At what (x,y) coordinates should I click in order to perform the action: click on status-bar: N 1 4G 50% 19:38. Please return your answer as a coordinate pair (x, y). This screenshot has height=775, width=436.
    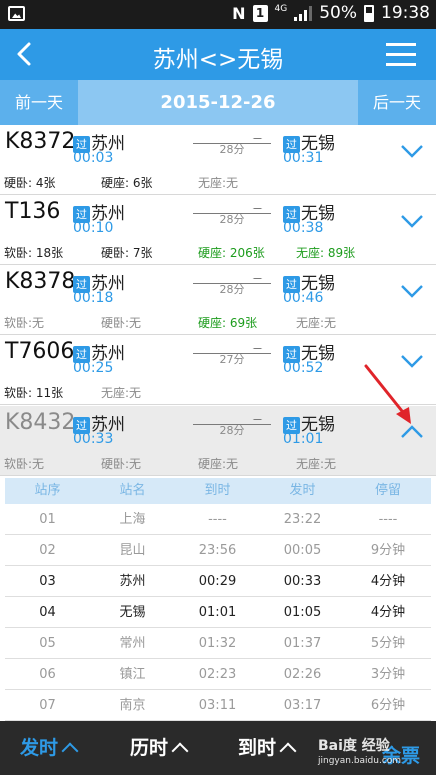
    Looking at the image, I should click on (218, 14).